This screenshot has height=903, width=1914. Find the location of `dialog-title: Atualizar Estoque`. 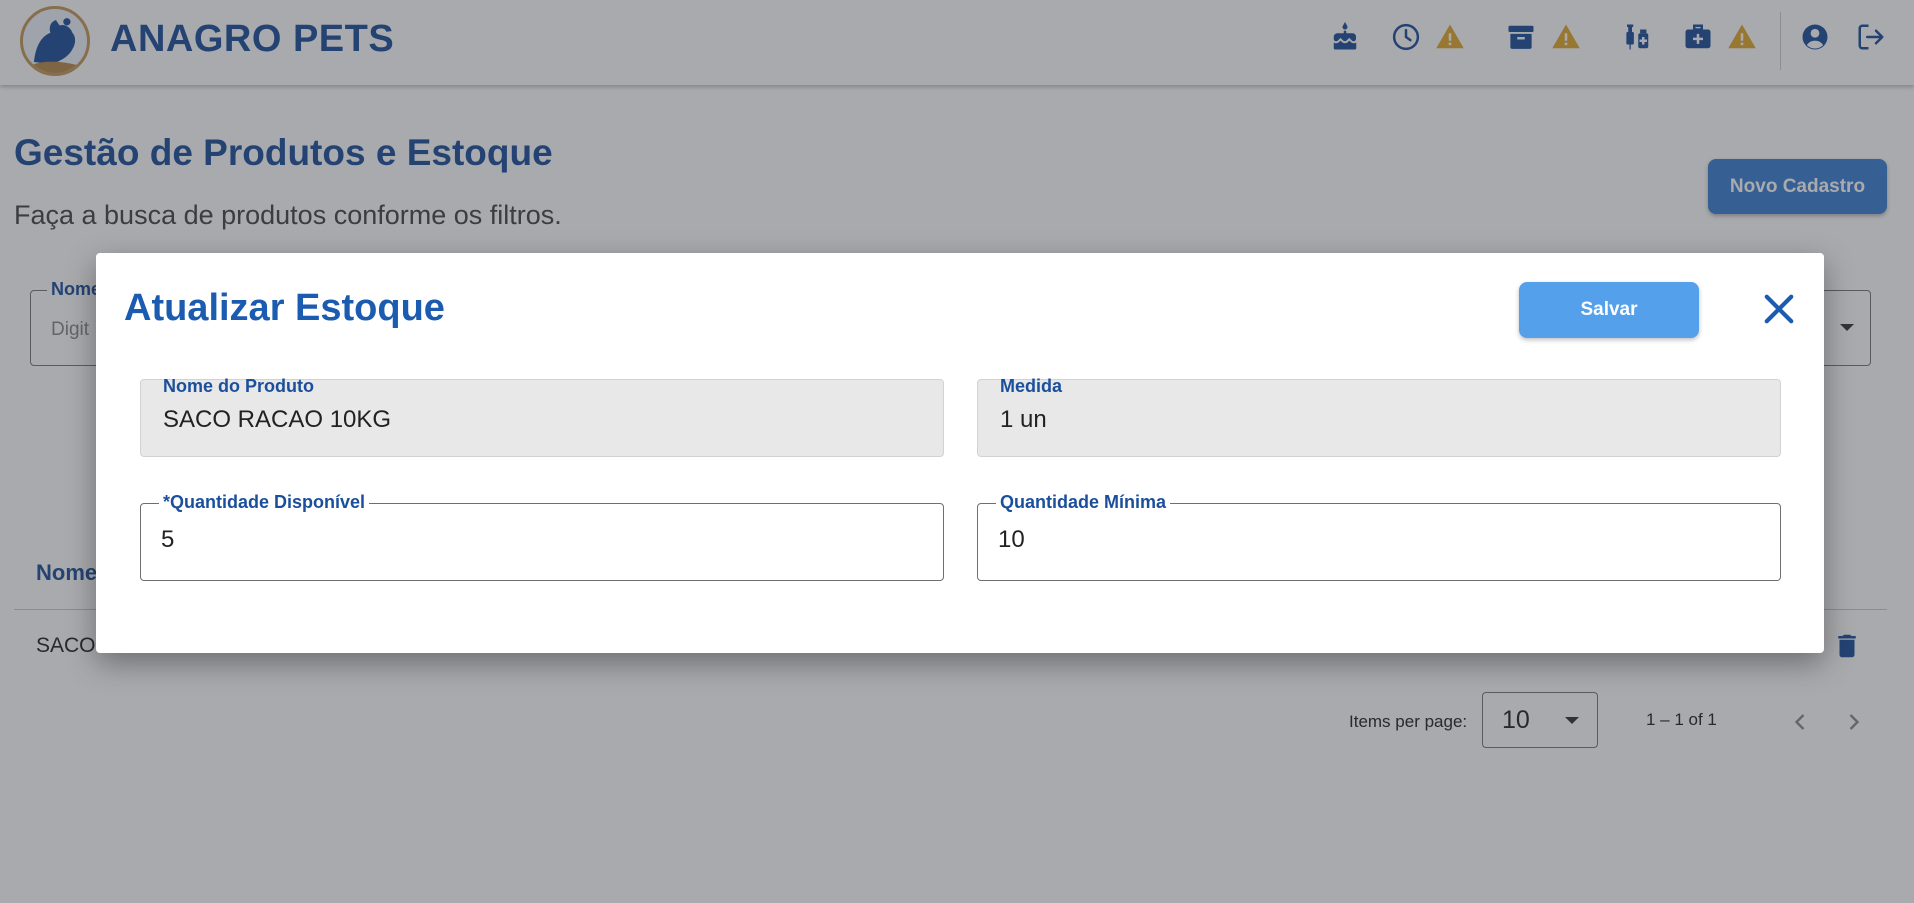

dialog-title: Atualizar Estoque is located at coordinates (284, 308).